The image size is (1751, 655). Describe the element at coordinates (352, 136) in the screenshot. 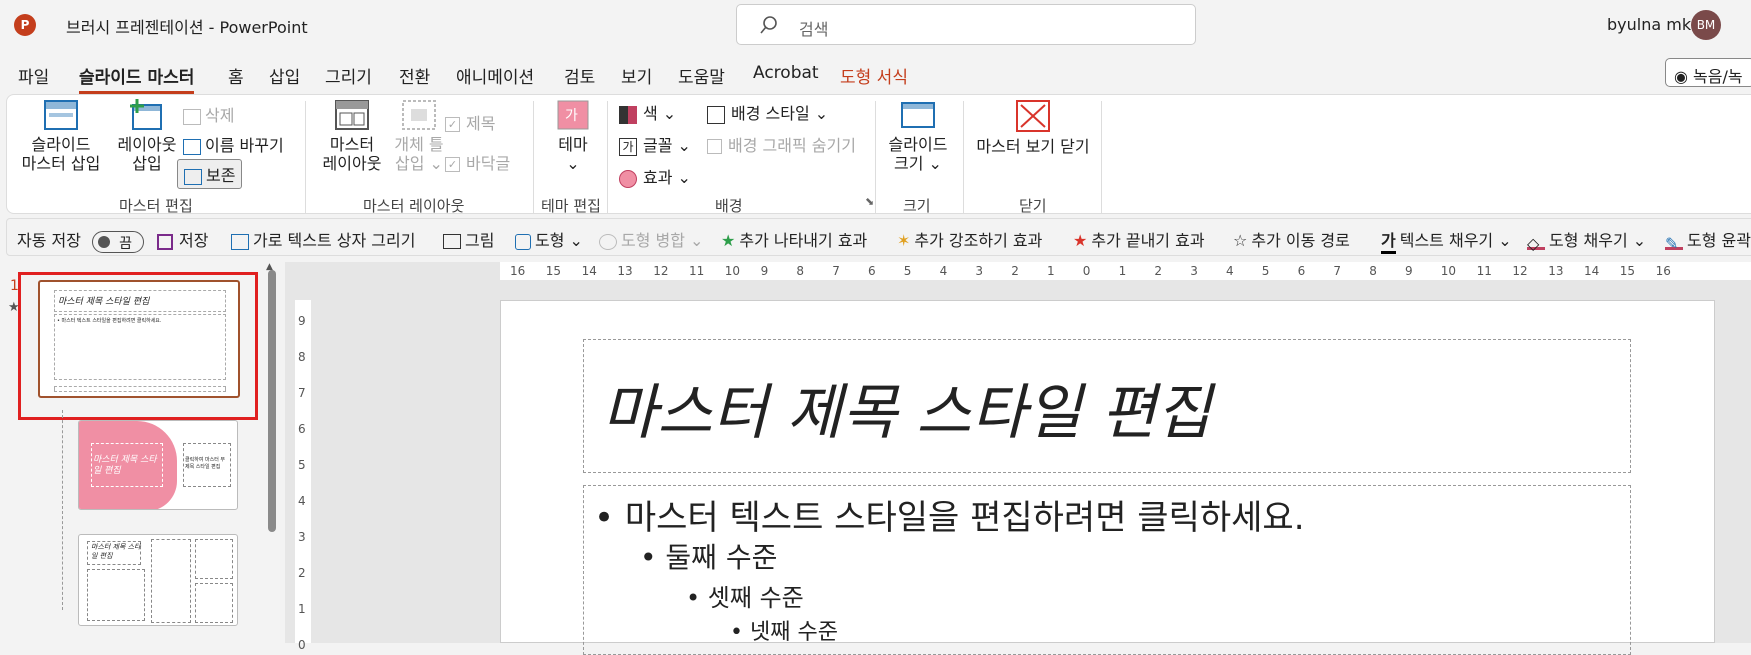

I see `master-layout-button: 마스터 레이아웃` at that location.